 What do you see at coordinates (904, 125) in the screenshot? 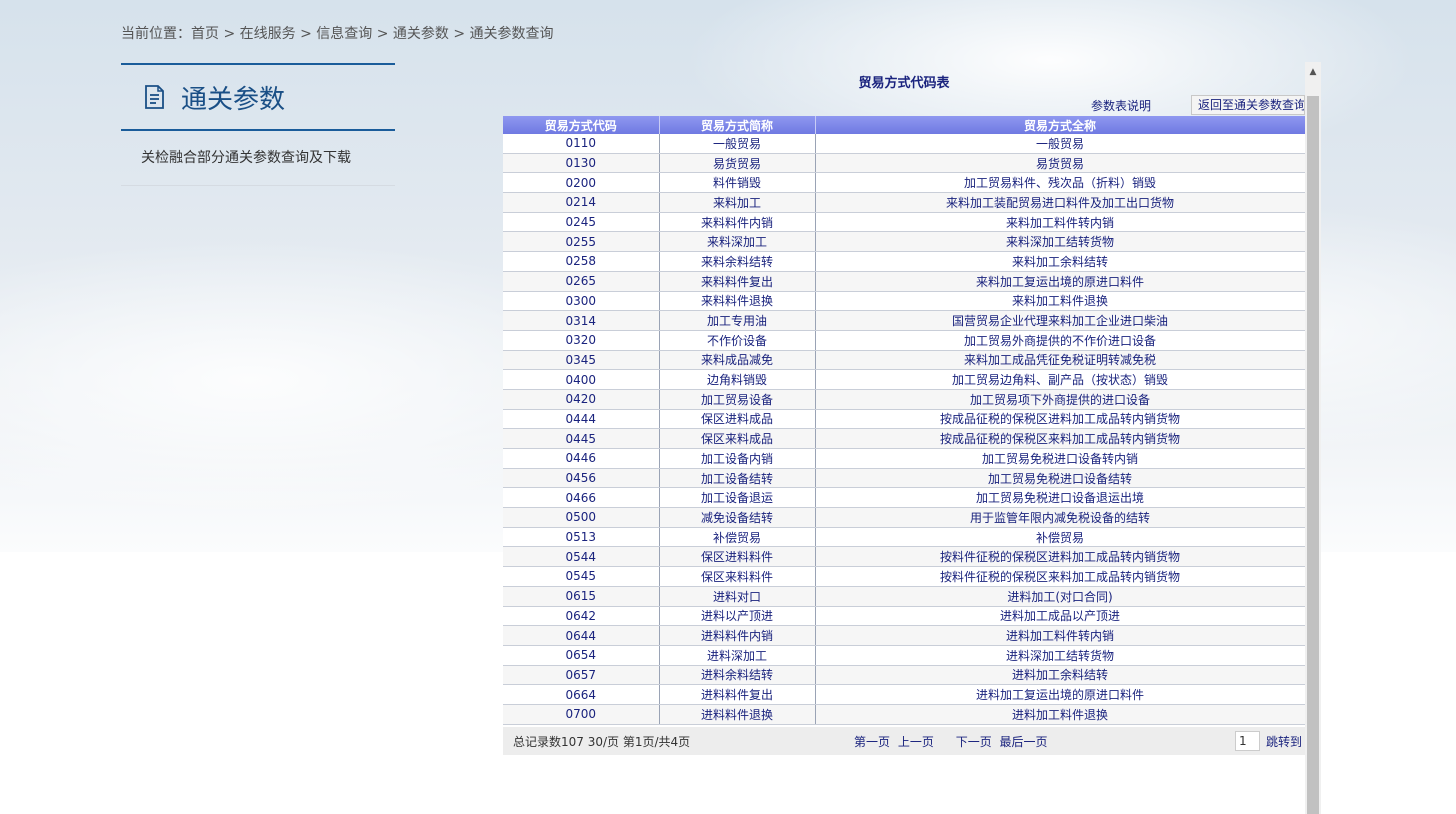
I see `table-header-row: 贸易方式代码 贸易方式简称 贸易方式全称` at bounding box center [904, 125].